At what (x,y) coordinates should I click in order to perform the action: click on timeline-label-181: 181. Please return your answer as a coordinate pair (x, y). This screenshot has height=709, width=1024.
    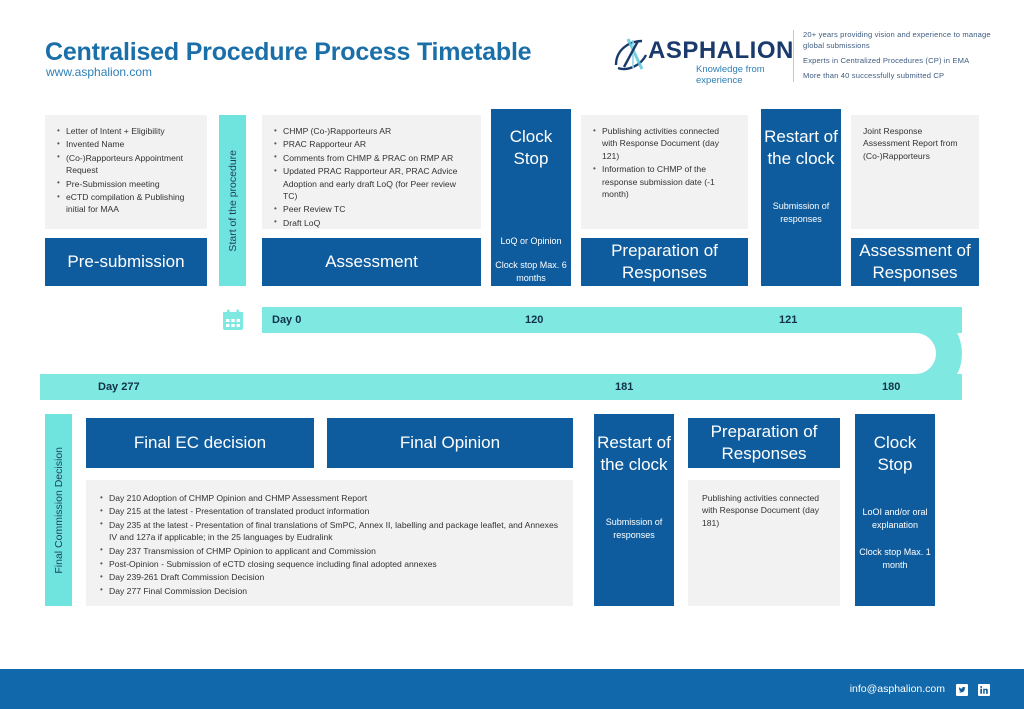
    Looking at the image, I should click on (624, 387).